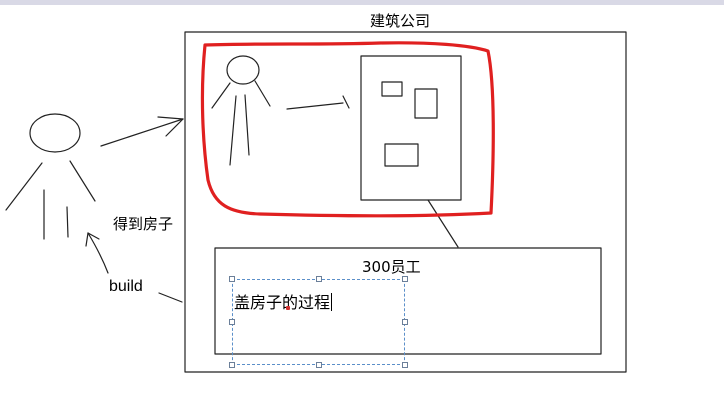 This screenshot has width=724, height=402. Describe the element at coordinates (391, 267) in the screenshot. I see `staff-title: 300员工` at that location.